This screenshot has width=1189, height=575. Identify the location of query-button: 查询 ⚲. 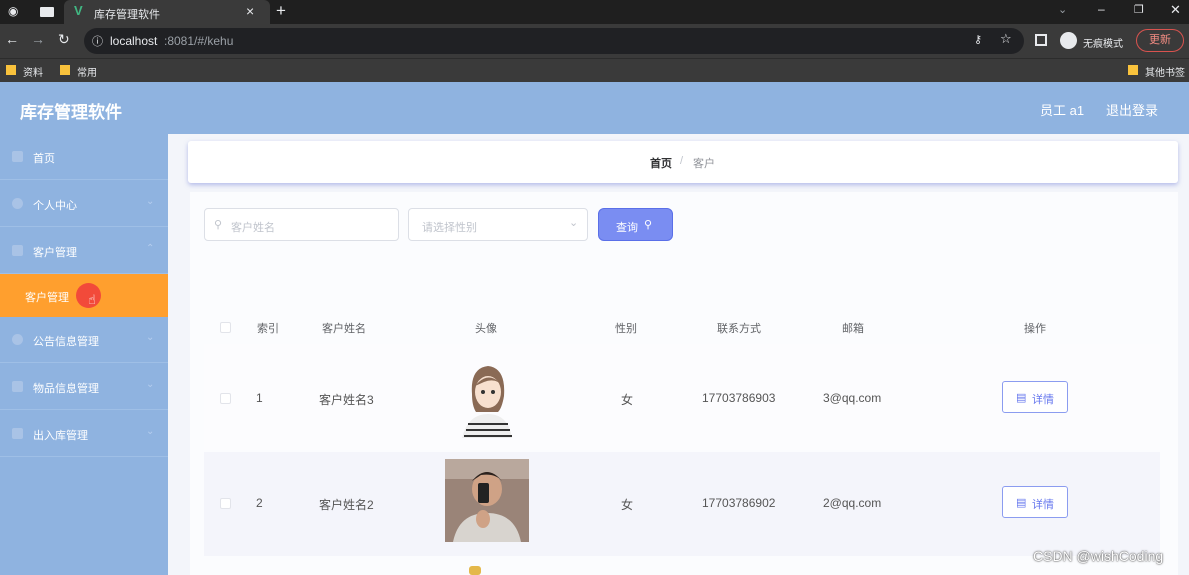
(635, 224).